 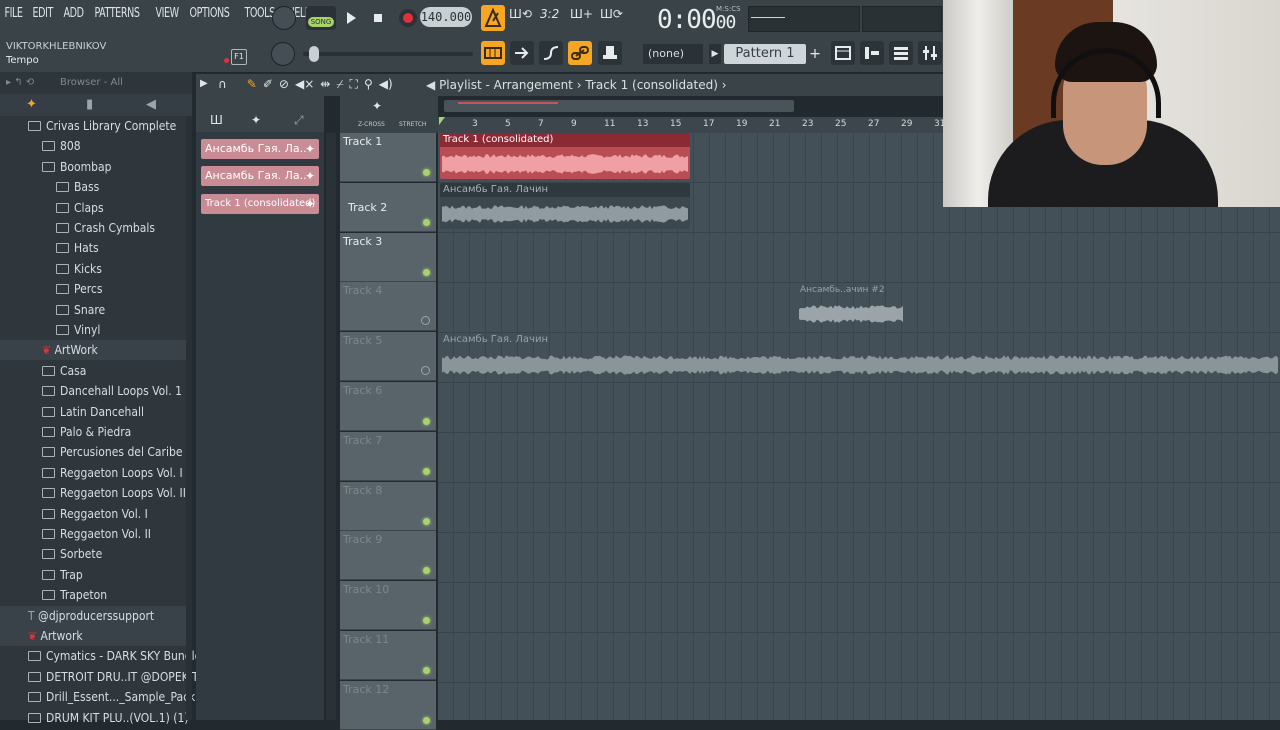 What do you see at coordinates (851, 305) in the screenshot?
I see `clip-track4-audio: Ансамбь..ачин #2` at bounding box center [851, 305].